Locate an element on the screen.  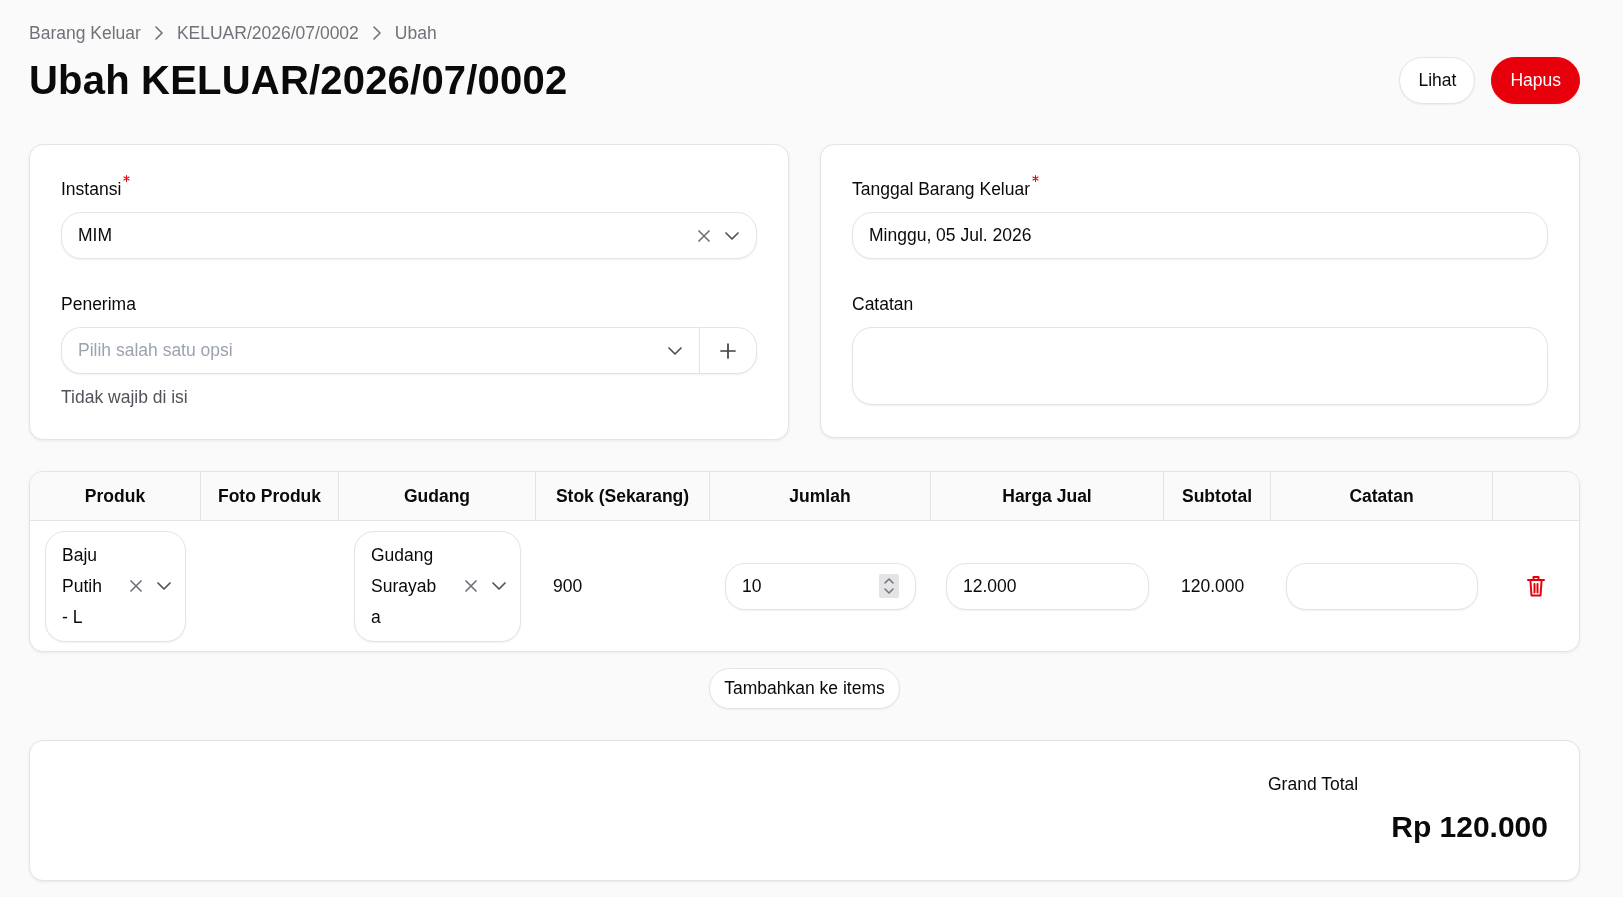
field-label: Instansi is located at coordinates (91, 189).